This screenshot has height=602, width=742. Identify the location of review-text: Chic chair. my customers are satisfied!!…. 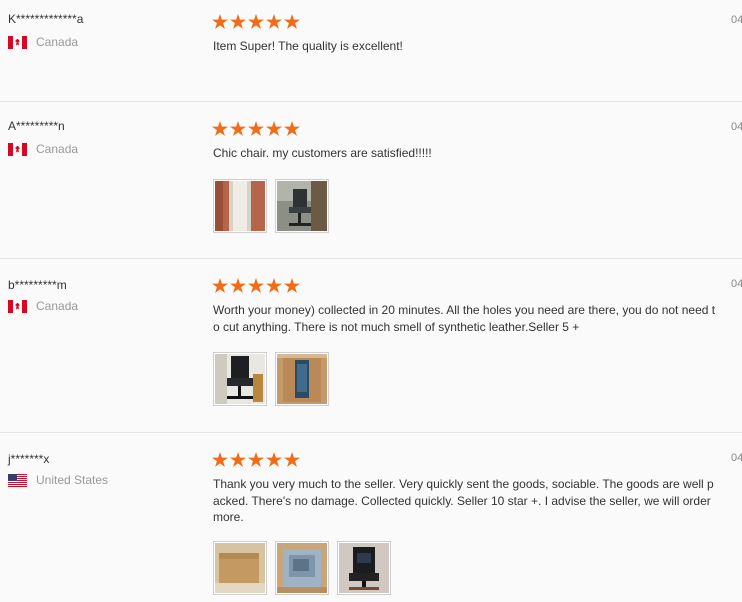
(322, 153).